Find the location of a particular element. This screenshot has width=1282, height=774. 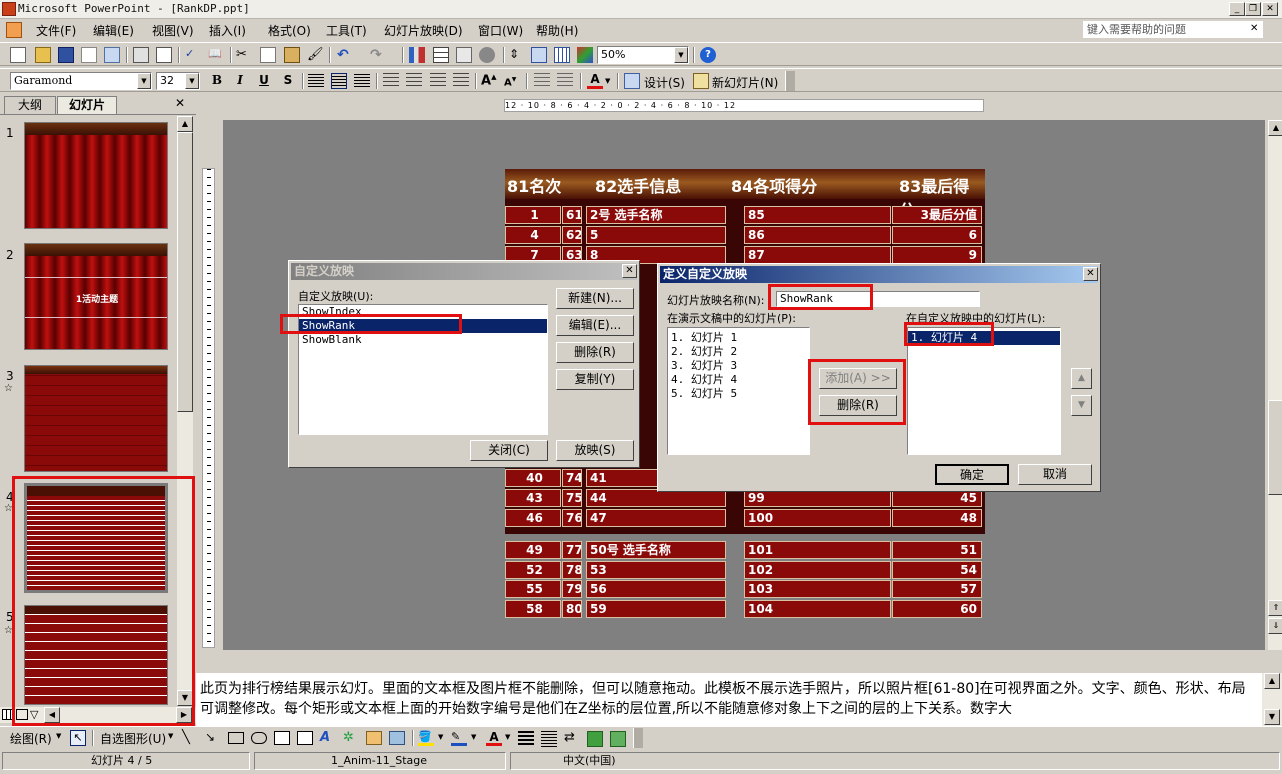

menu-view: 视图(V) is located at coordinates (173, 30).